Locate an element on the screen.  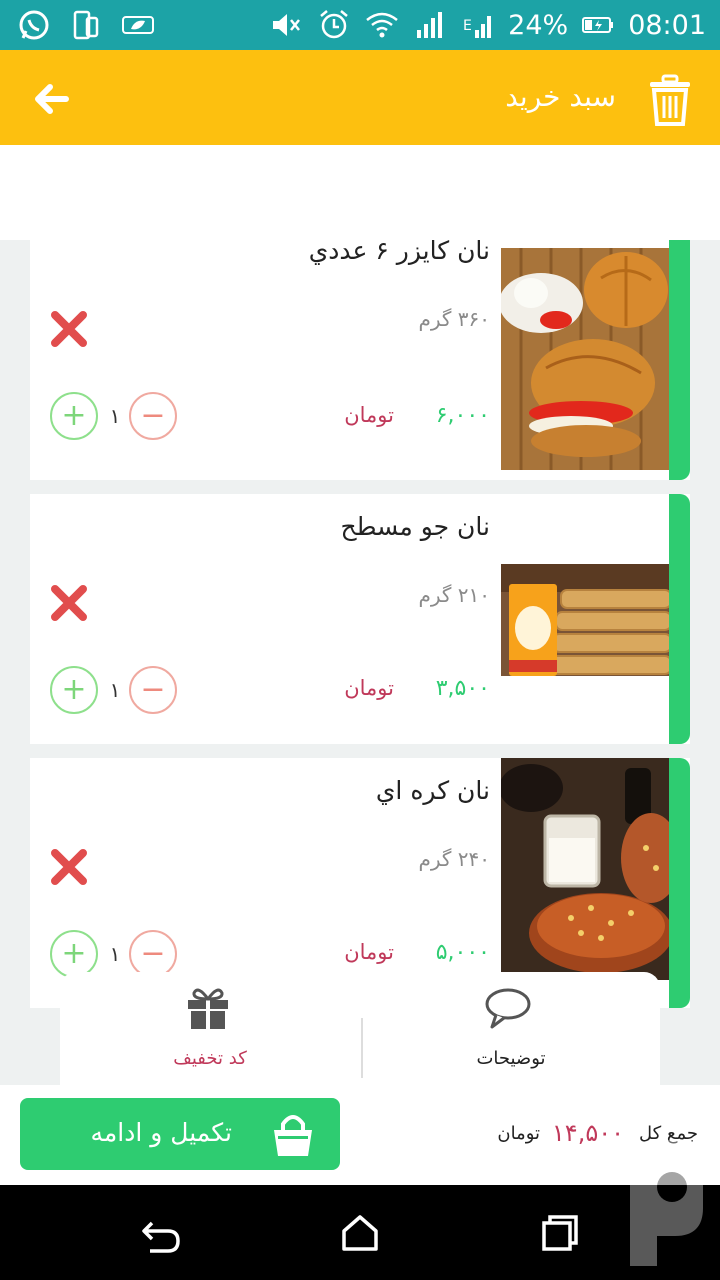
signal-icon is located at coordinates (430, 25).